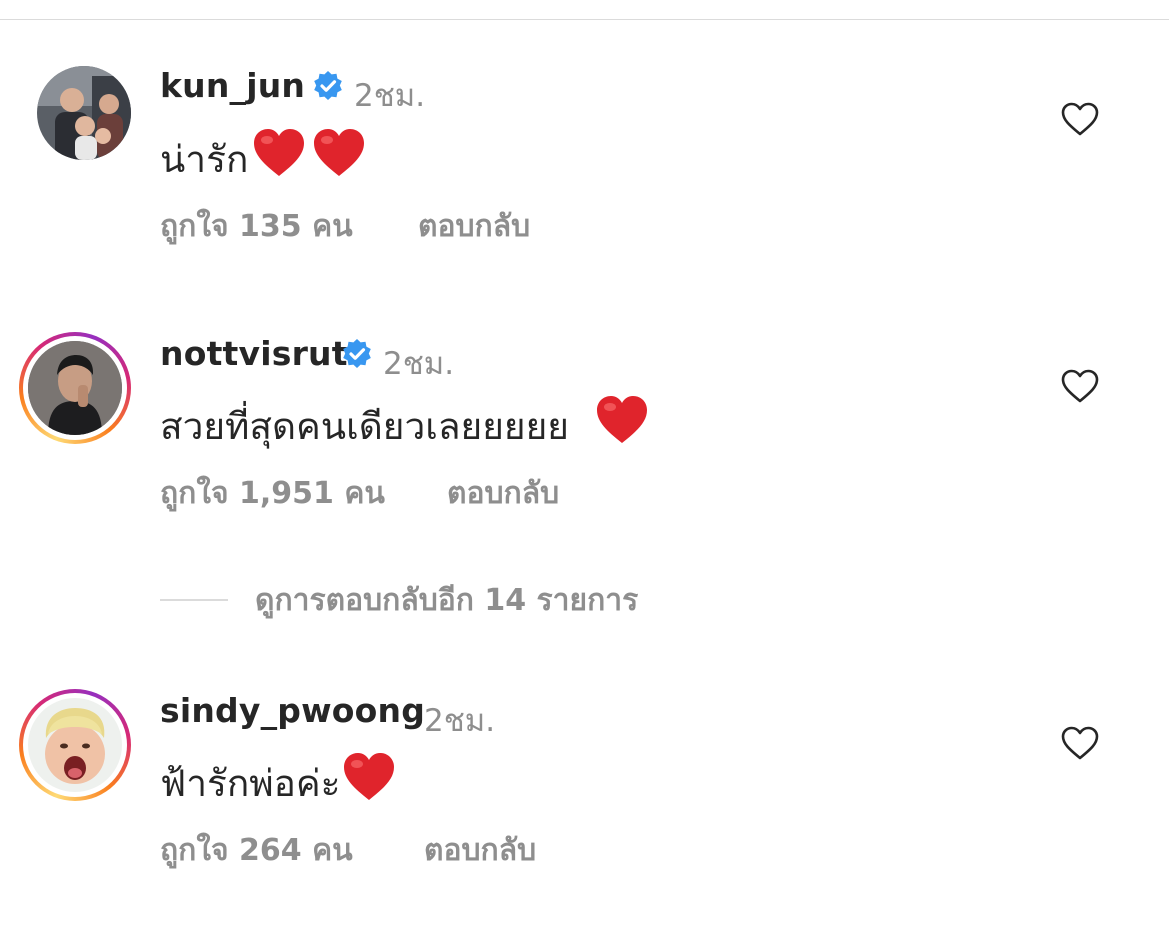 Image resolution: width=1169 pixels, height=930 pixels. What do you see at coordinates (254, 353) in the screenshot?
I see `comment-username: nottvisrut` at bounding box center [254, 353].